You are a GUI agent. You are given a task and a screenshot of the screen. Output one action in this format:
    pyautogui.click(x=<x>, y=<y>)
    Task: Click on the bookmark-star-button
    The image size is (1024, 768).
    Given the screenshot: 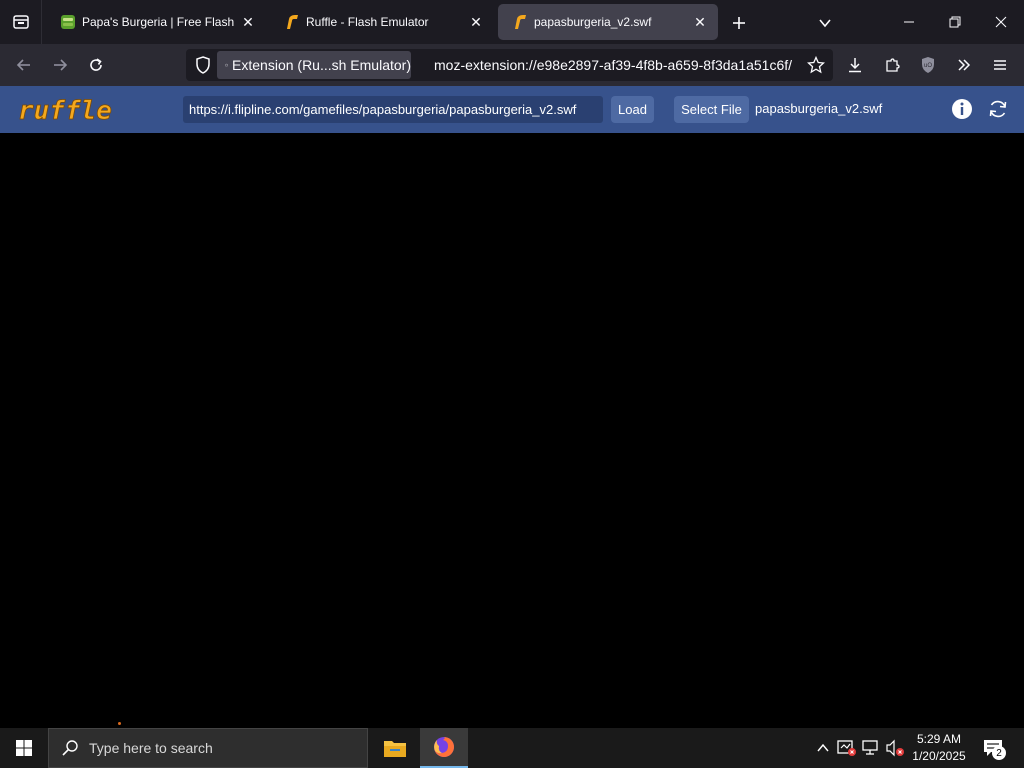 What is the action you would take?
    pyautogui.click(x=816, y=65)
    